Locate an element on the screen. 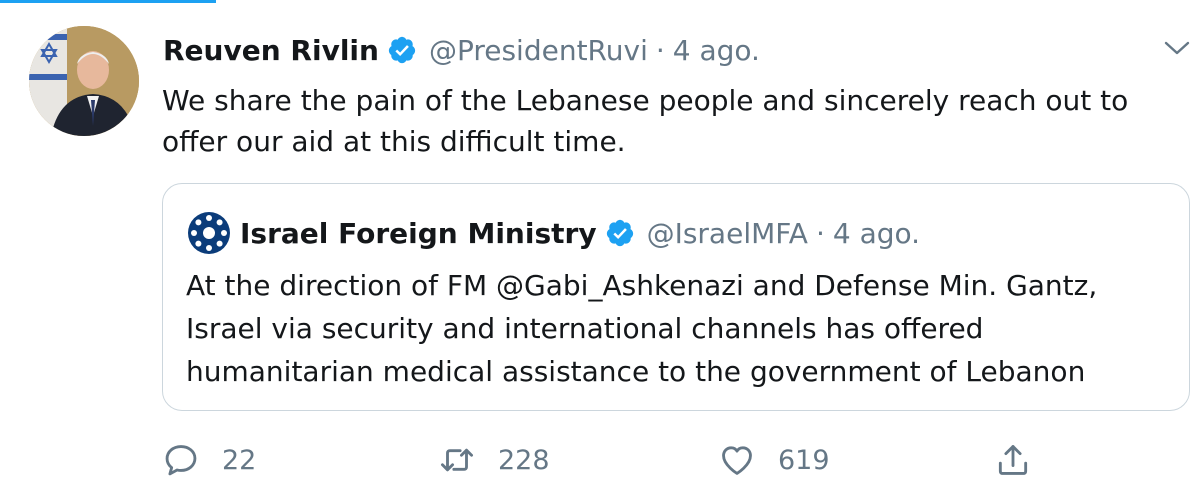 This screenshot has height=485, width=1200. quoted-author-name: Israel Foreign Ministry is located at coordinates (418, 233).